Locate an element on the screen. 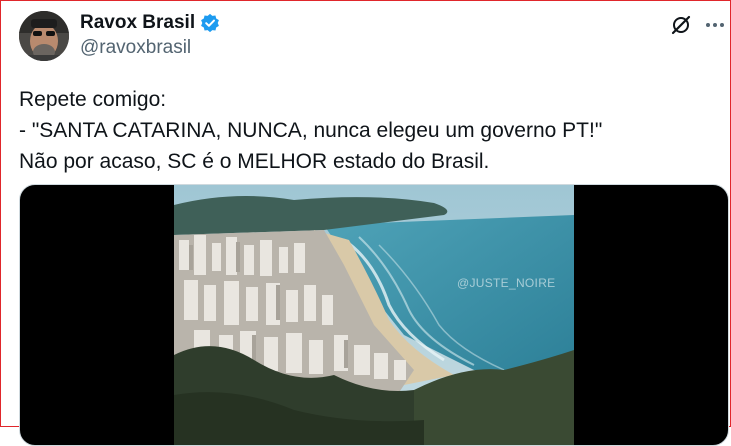 This screenshot has height=446, width=731. tweet-line: Repete comigo: is located at coordinates (93, 99).